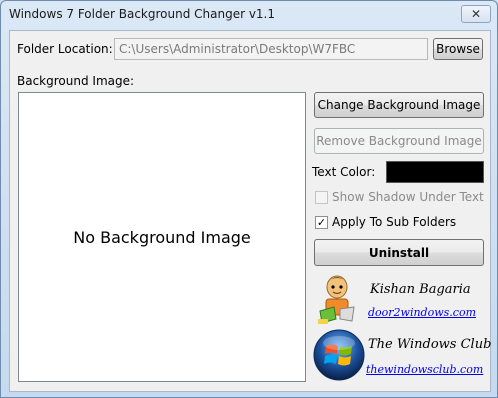 This screenshot has height=398, width=498. I want to click on uninstall-button: Uninstall, so click(399, 252).